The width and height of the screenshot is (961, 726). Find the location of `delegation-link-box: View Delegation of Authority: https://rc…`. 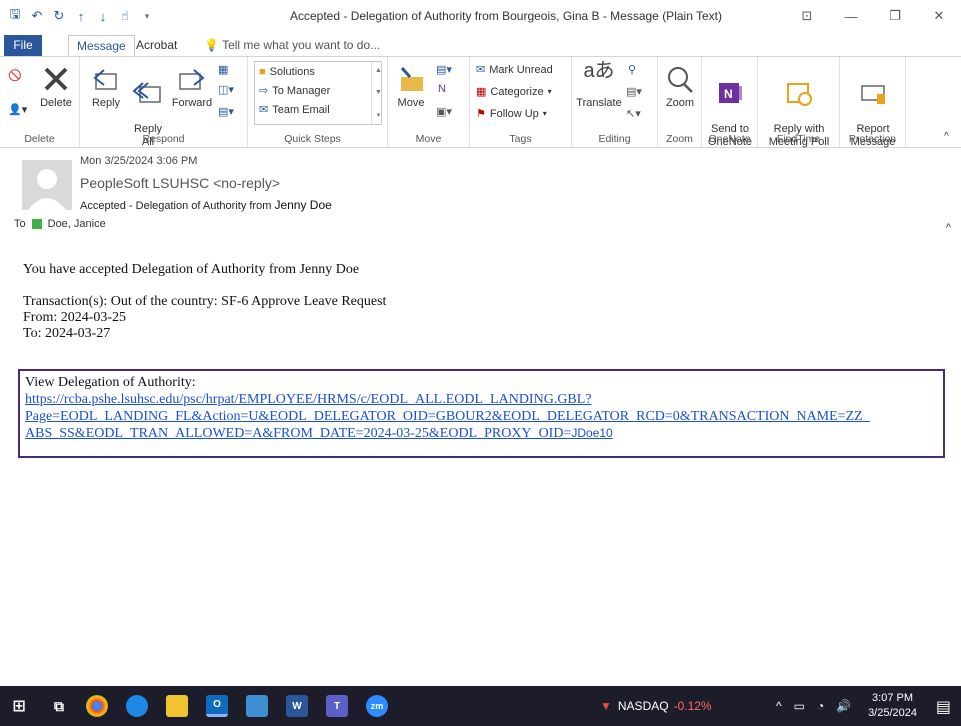

delegation-link-box: View Delegation of Authority: https://rc… is located at coordinates (481, 413).